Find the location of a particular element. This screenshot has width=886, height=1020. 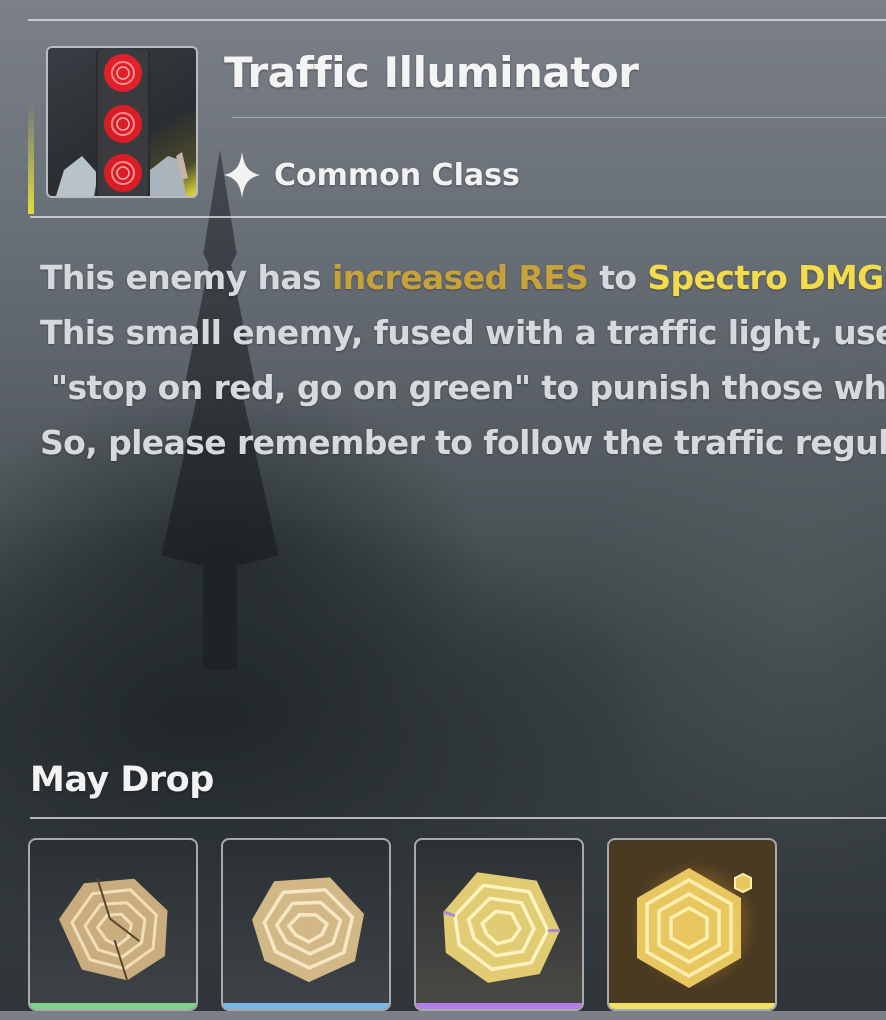

title-divider is located at coordinates (559, 117).